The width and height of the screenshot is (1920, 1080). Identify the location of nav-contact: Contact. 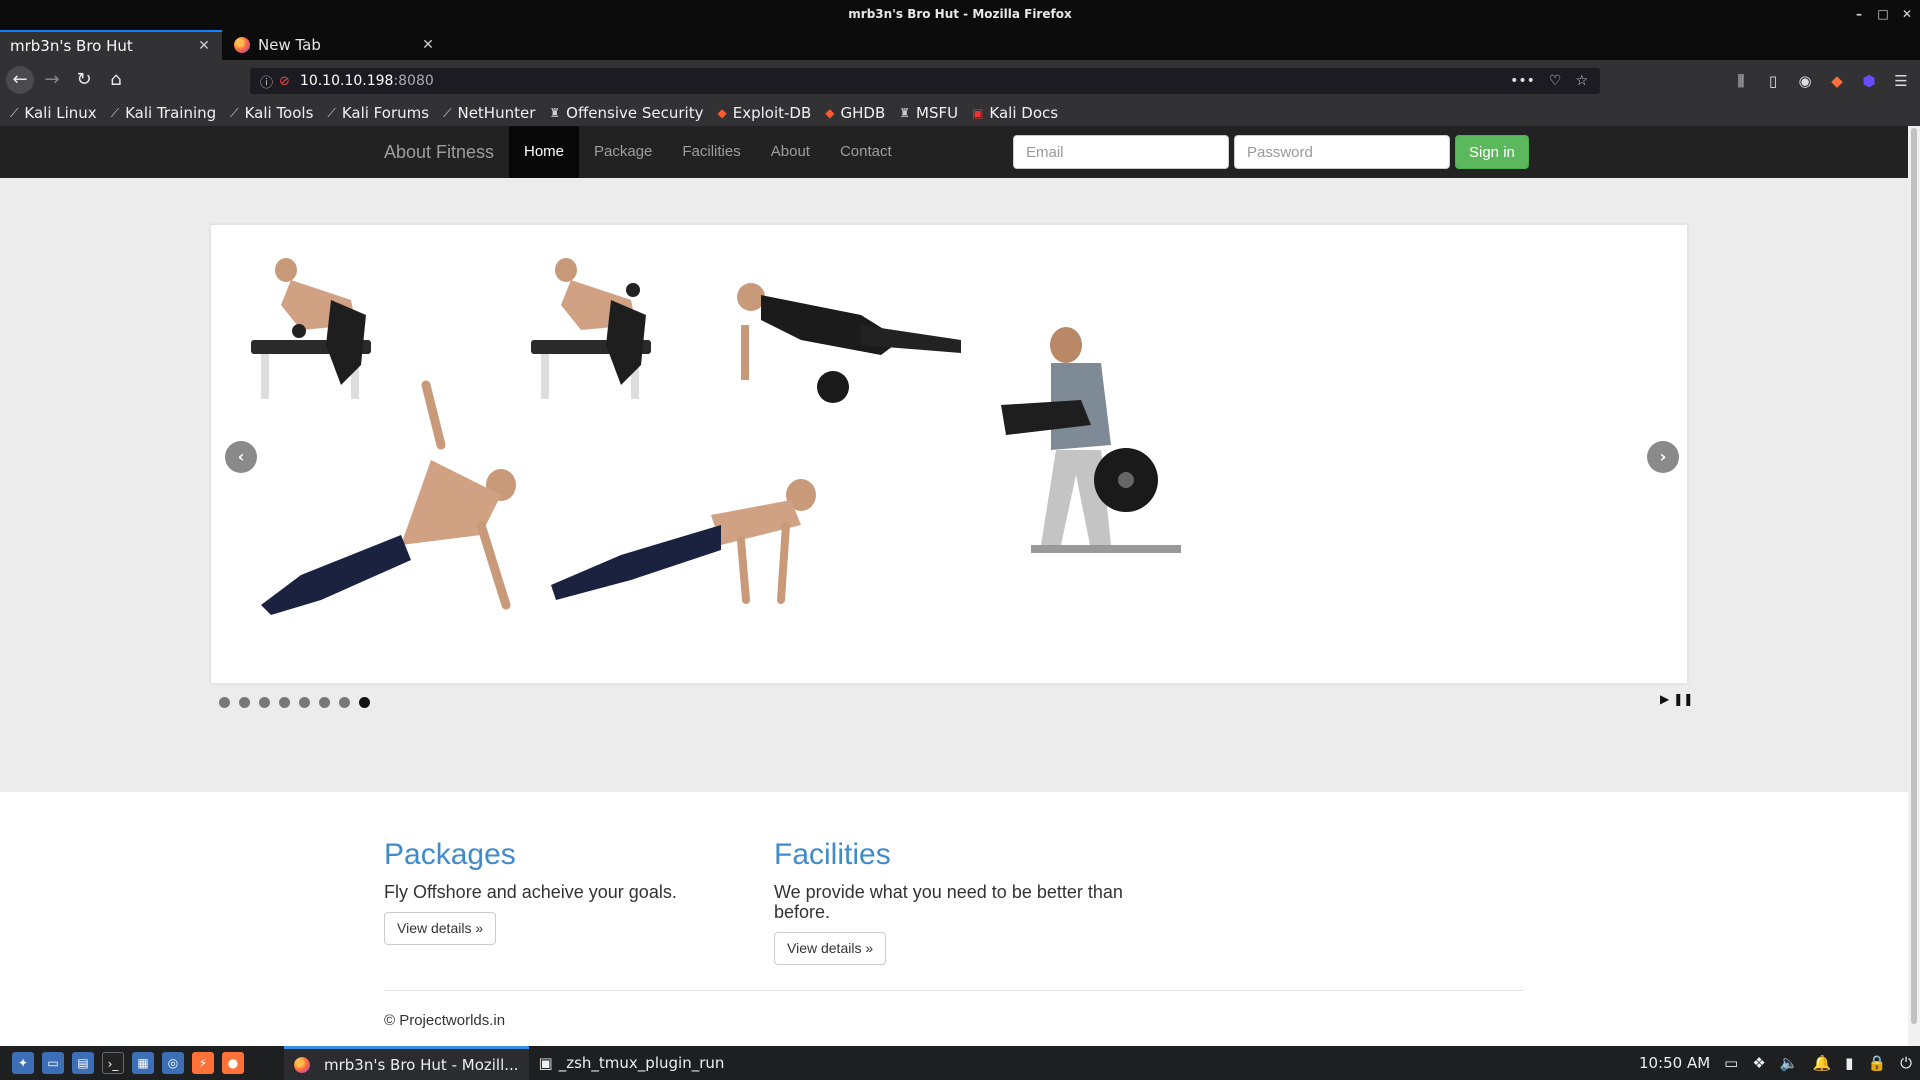
(866, 152).